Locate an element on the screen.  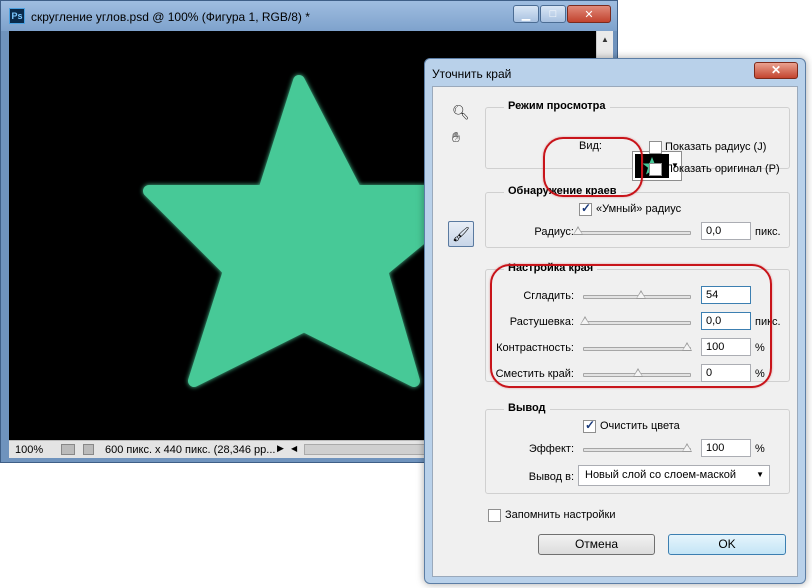
radius-label: Радиус: is located at coordinates (554, 232).